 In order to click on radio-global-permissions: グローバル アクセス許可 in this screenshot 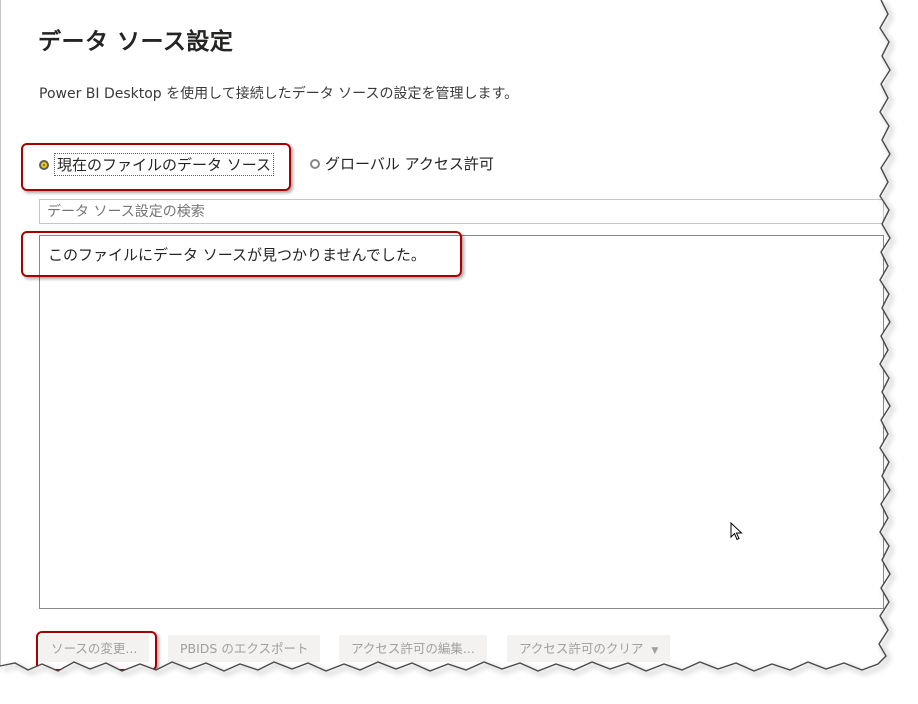, I will do `click(402, 163)`.